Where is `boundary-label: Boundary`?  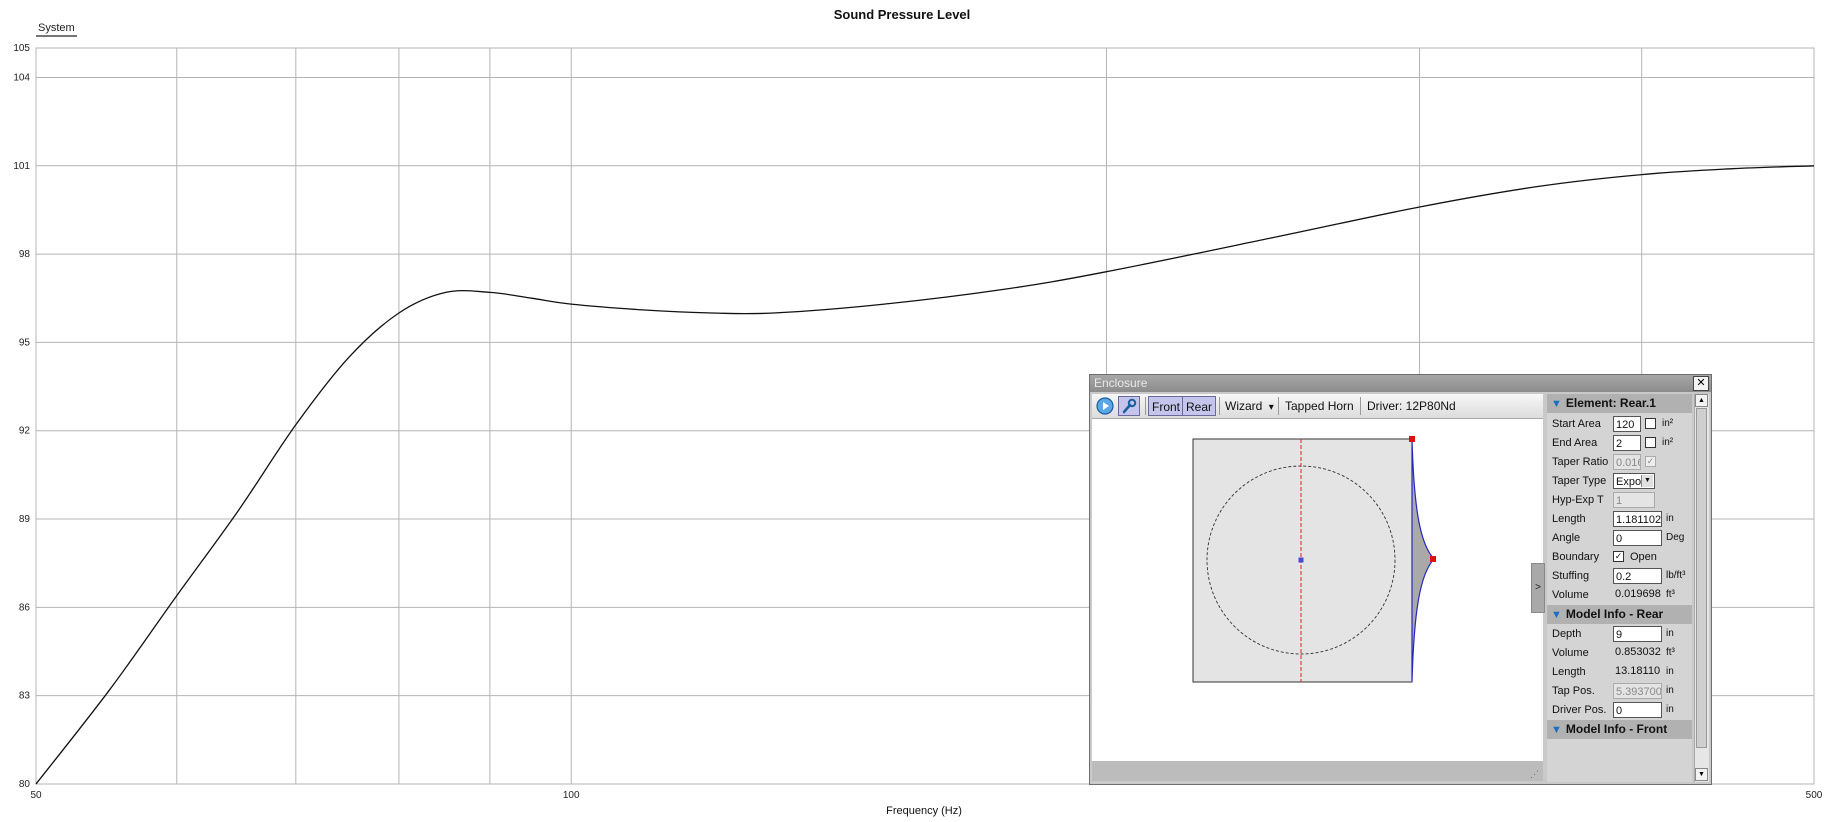 boundary-label: Boundary is located at coordinates (1576, 557).